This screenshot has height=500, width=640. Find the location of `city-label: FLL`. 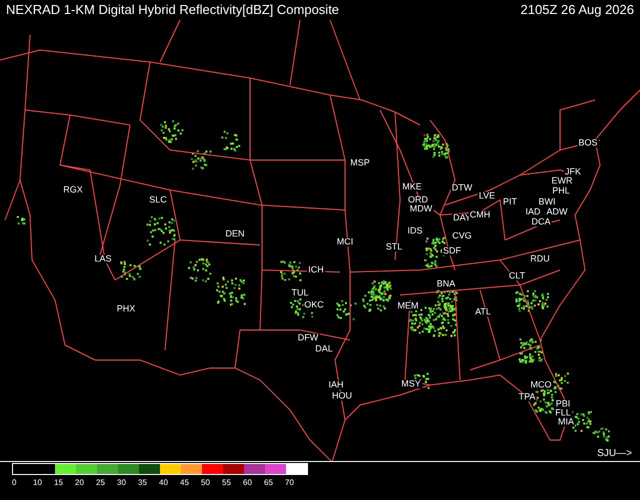

city-label: FLL is located at coordinates (563, 413).